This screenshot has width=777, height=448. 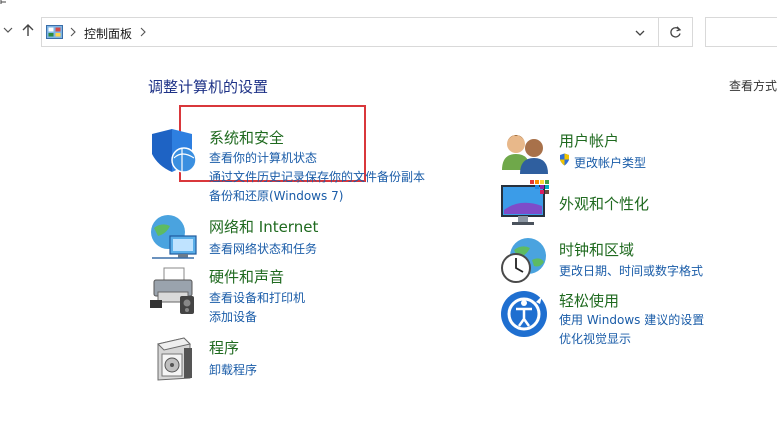 What do you see at coordinates (173, 153) in the screenshot?
I see `shield-icon` at bounding box center [173, 153].